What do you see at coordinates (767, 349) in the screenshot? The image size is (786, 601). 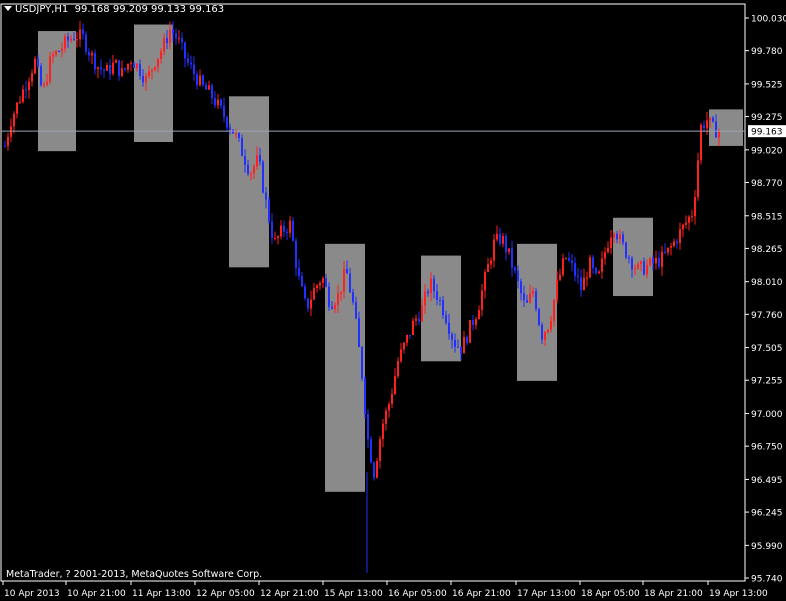 I see `y-tick-label: 97.505` at bounding box center [767, 349].